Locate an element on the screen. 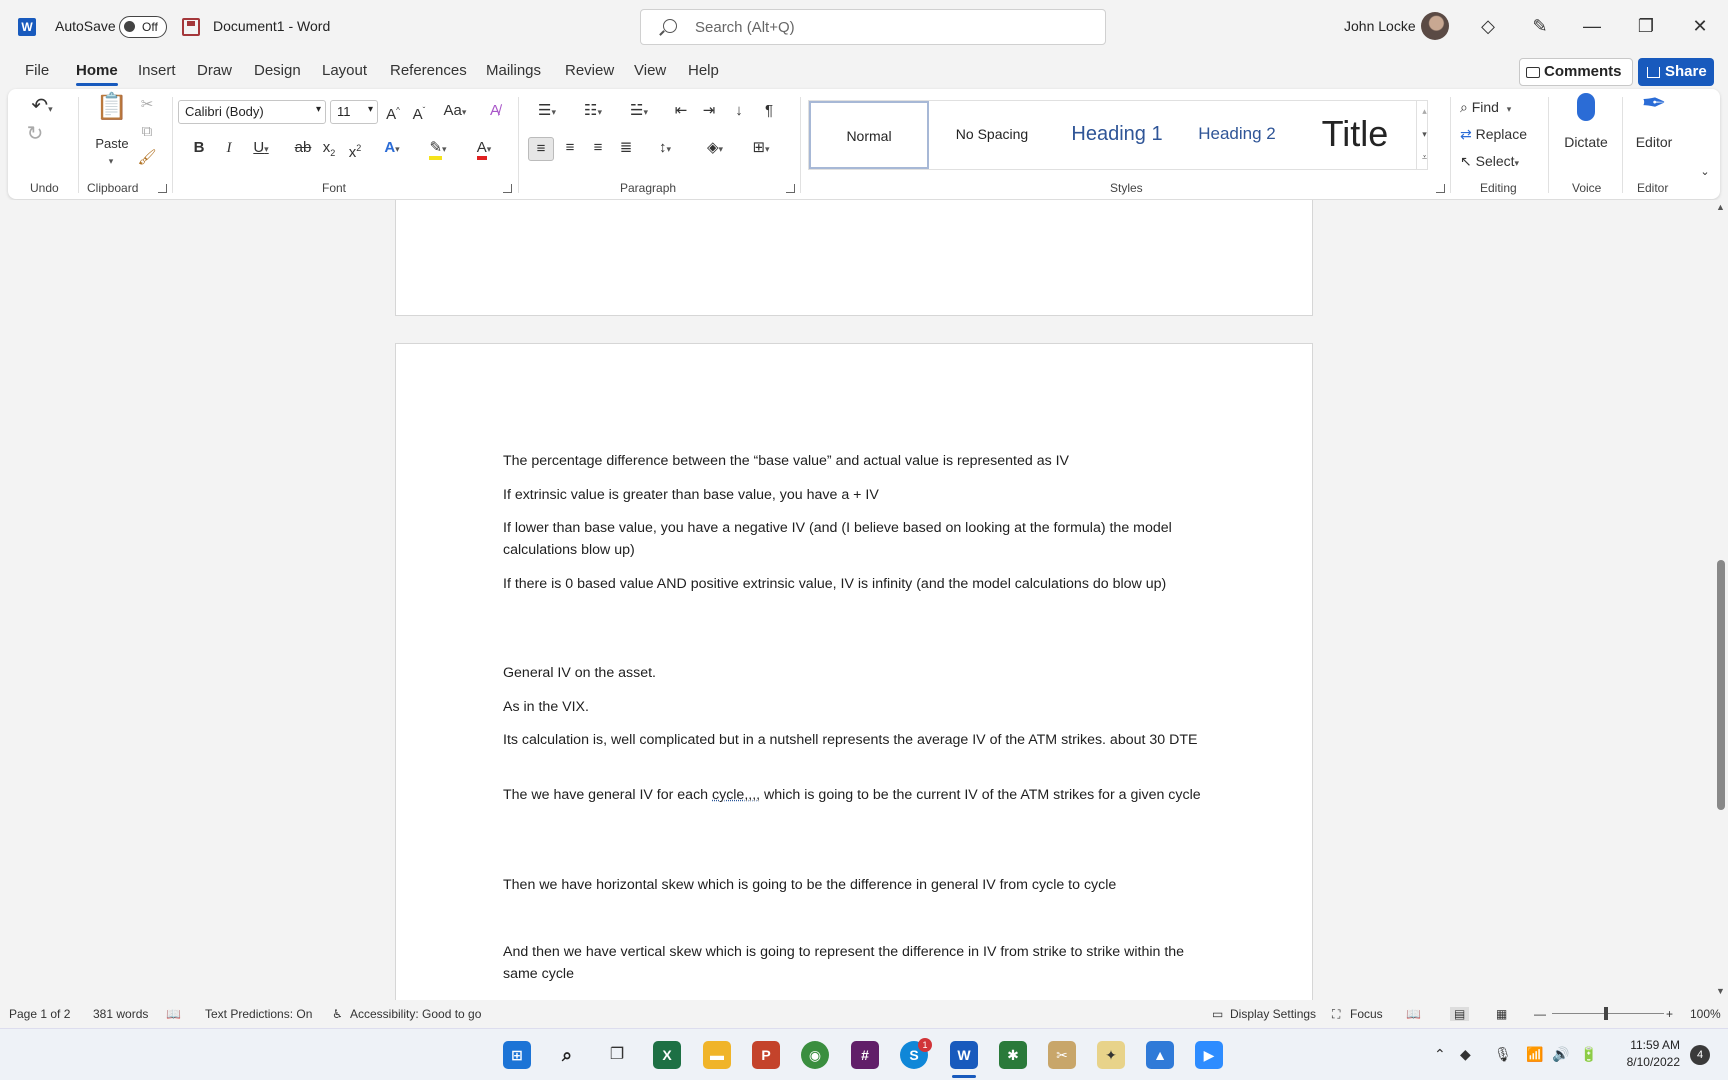 This screenshot has height=1080, width=1728. align-right-icon: ≡ is located at coordinates (598, 148).